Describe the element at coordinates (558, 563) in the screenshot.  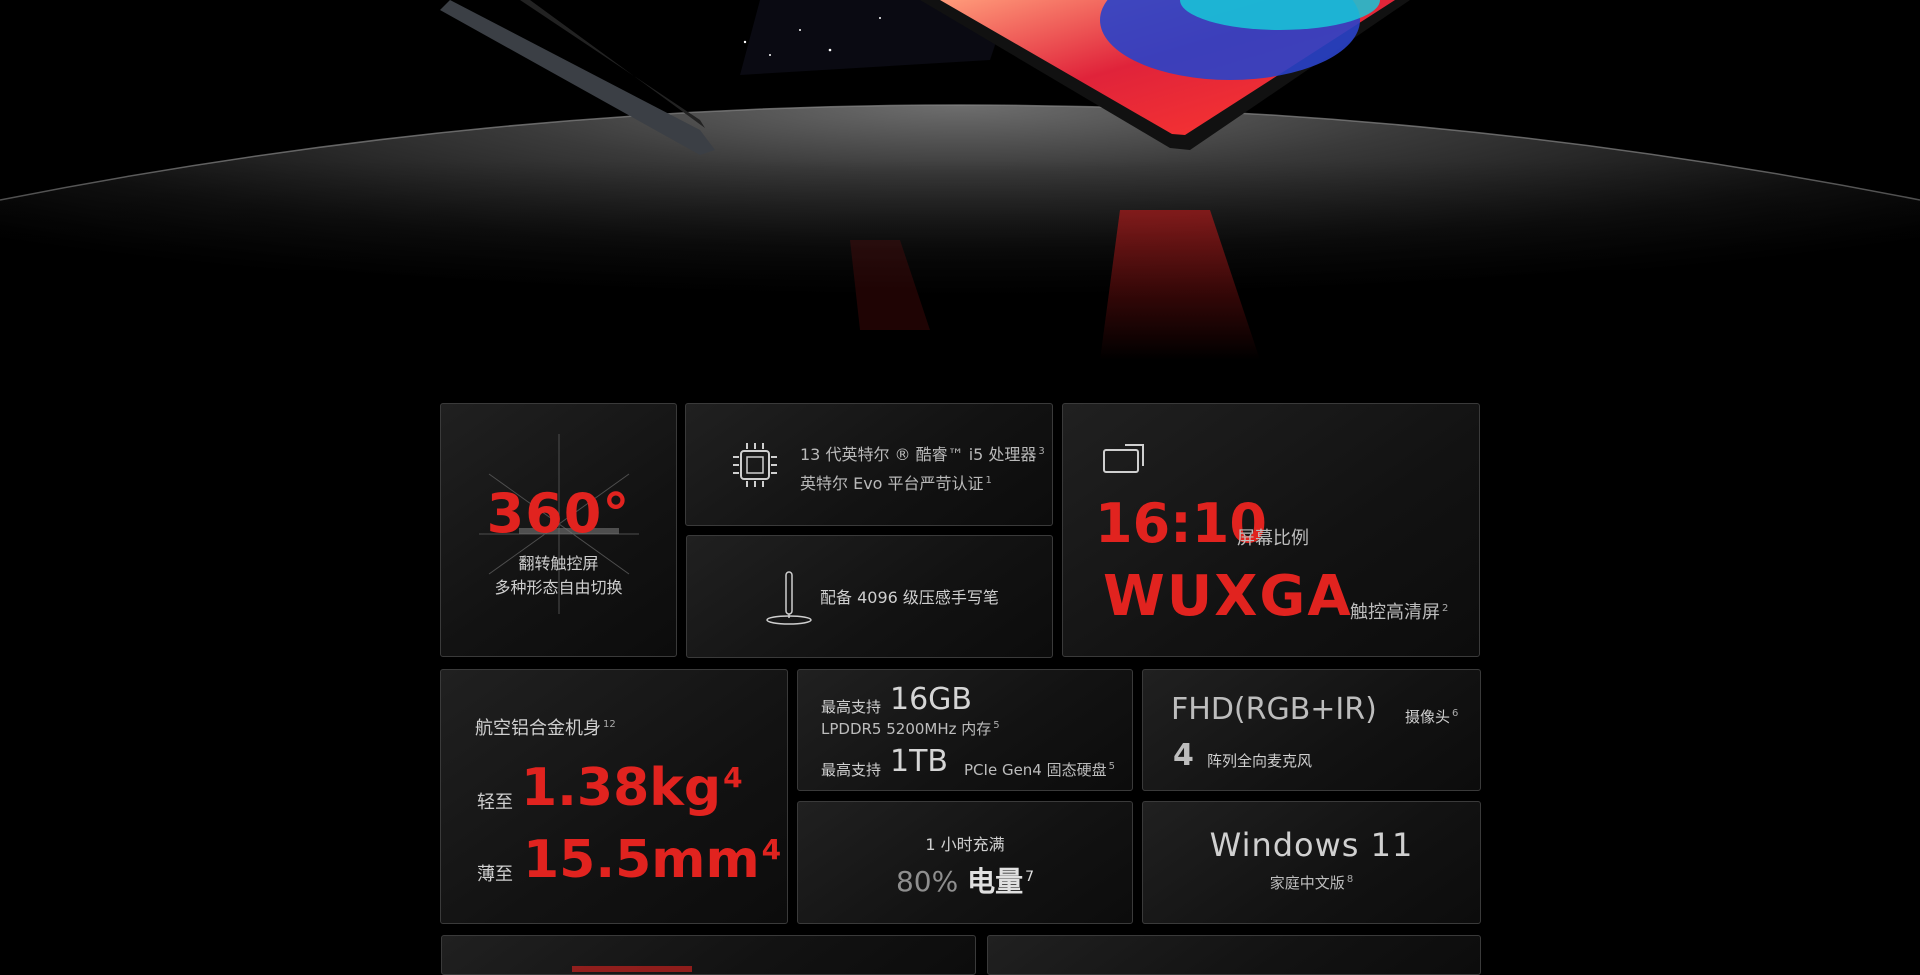
I see `flip-line1: 翻转触控屏` at that location.